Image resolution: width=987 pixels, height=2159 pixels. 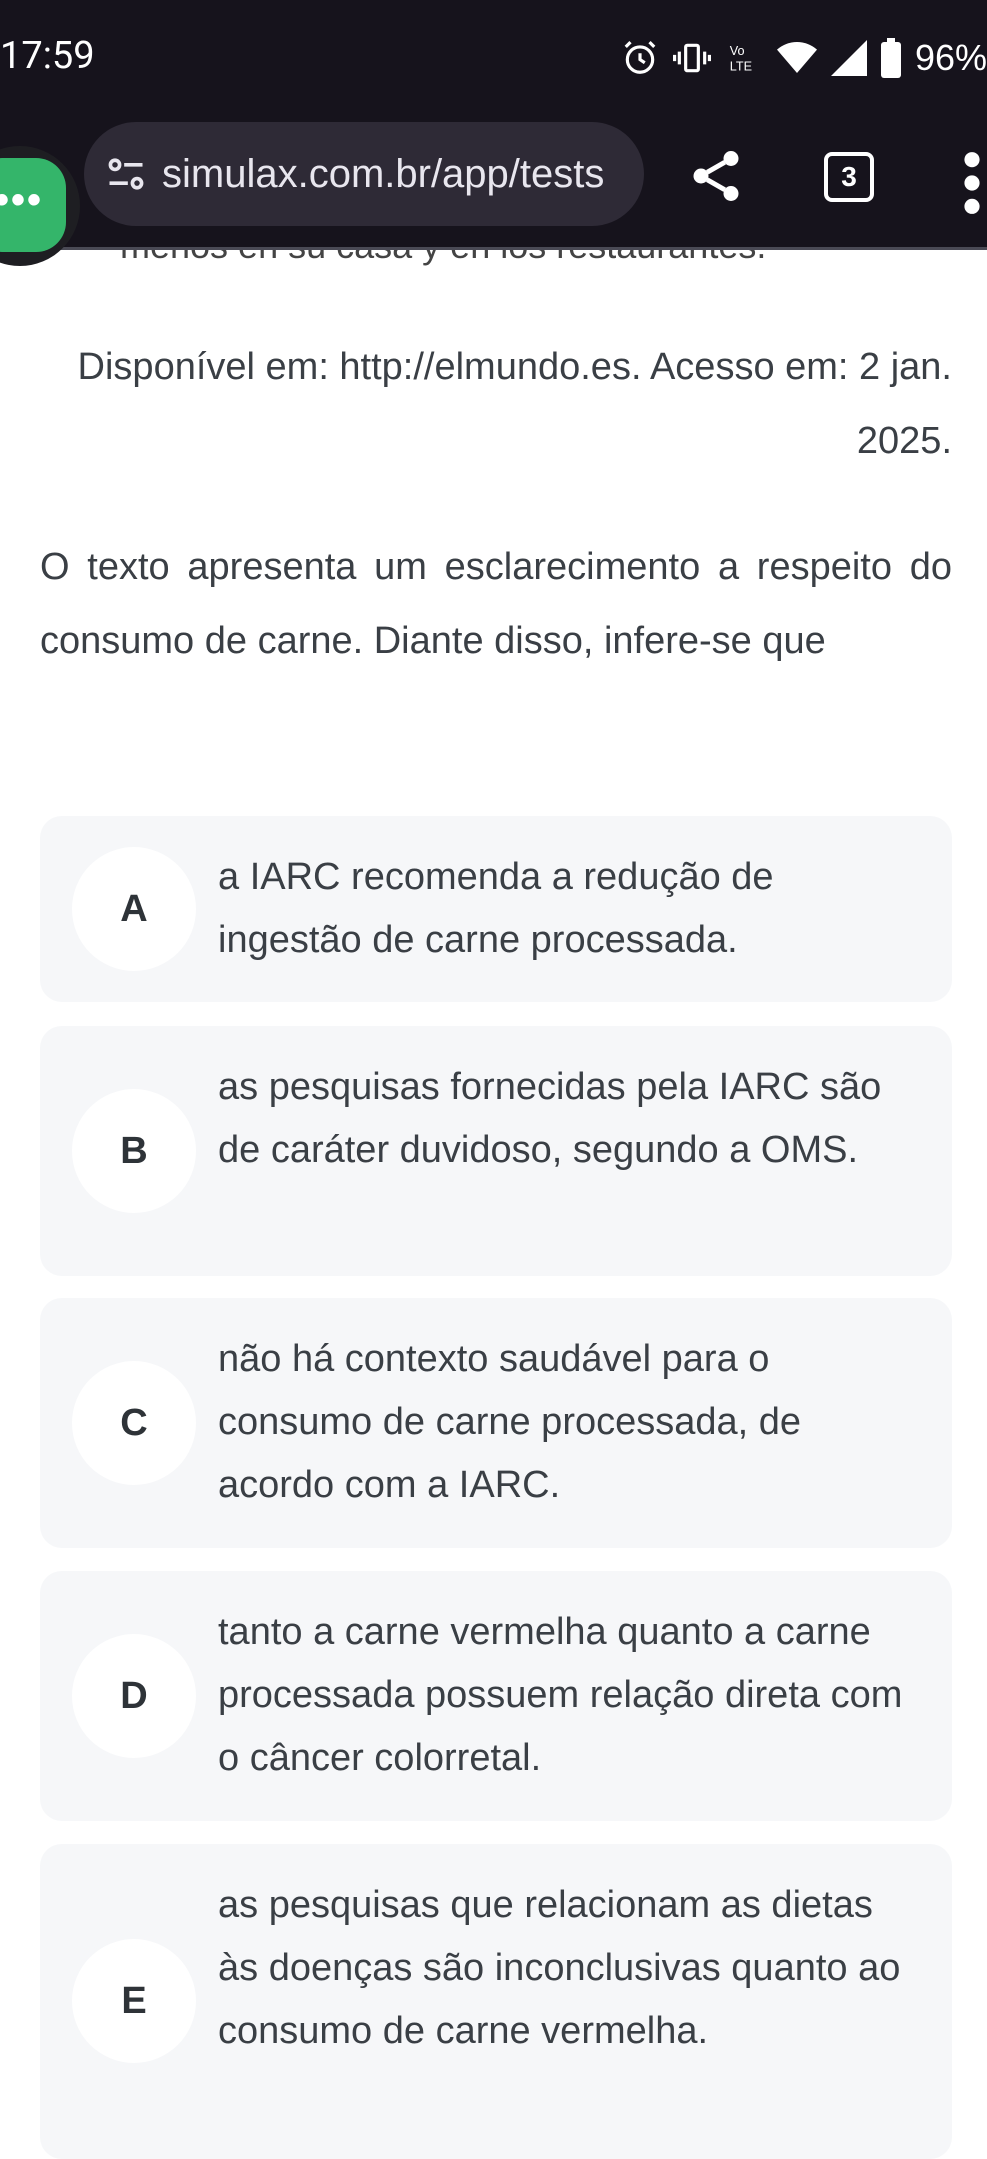 What do you see at coordinates (848, 58) in the screenshot?
I see `signal-icon` at bounding box center [848, 58].